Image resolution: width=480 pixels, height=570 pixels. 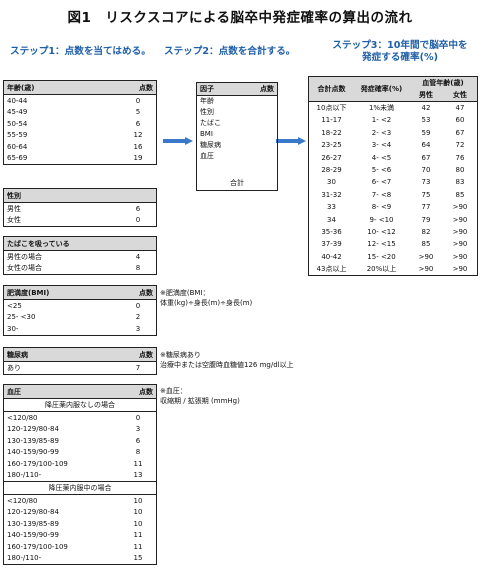 What do you see at coordinates (227, 360) in the screenshot?
I see `diabetes-note: ※糖尿病あり 治療中または空腹時血糖値126 mg/dl以上` at bounding box center [227, 360].